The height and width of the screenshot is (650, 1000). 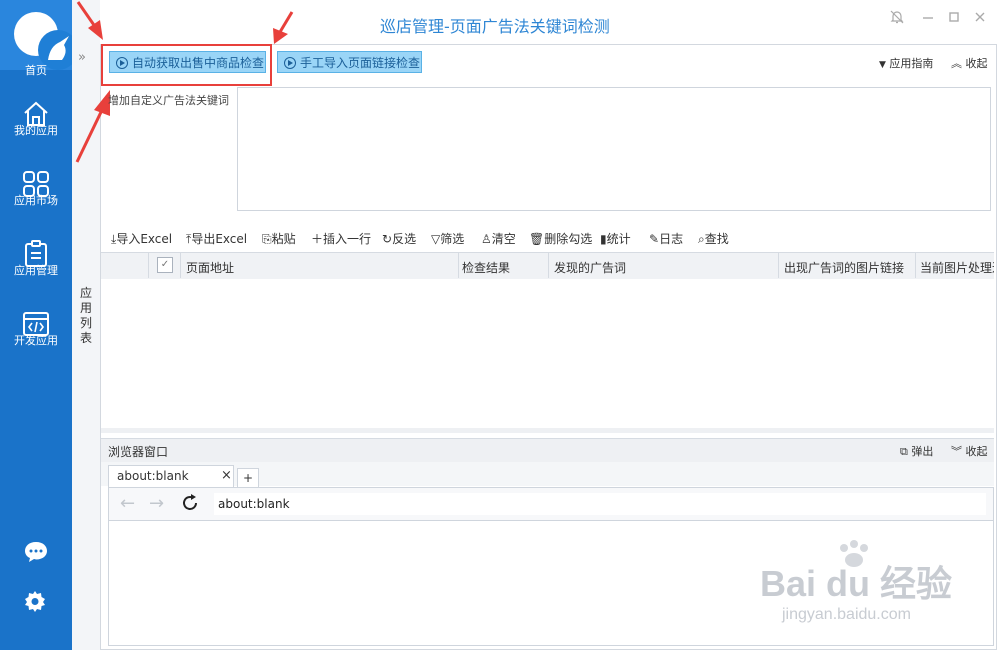 I want to click on clear-button: ♙清空, so click(x=498, y=238).